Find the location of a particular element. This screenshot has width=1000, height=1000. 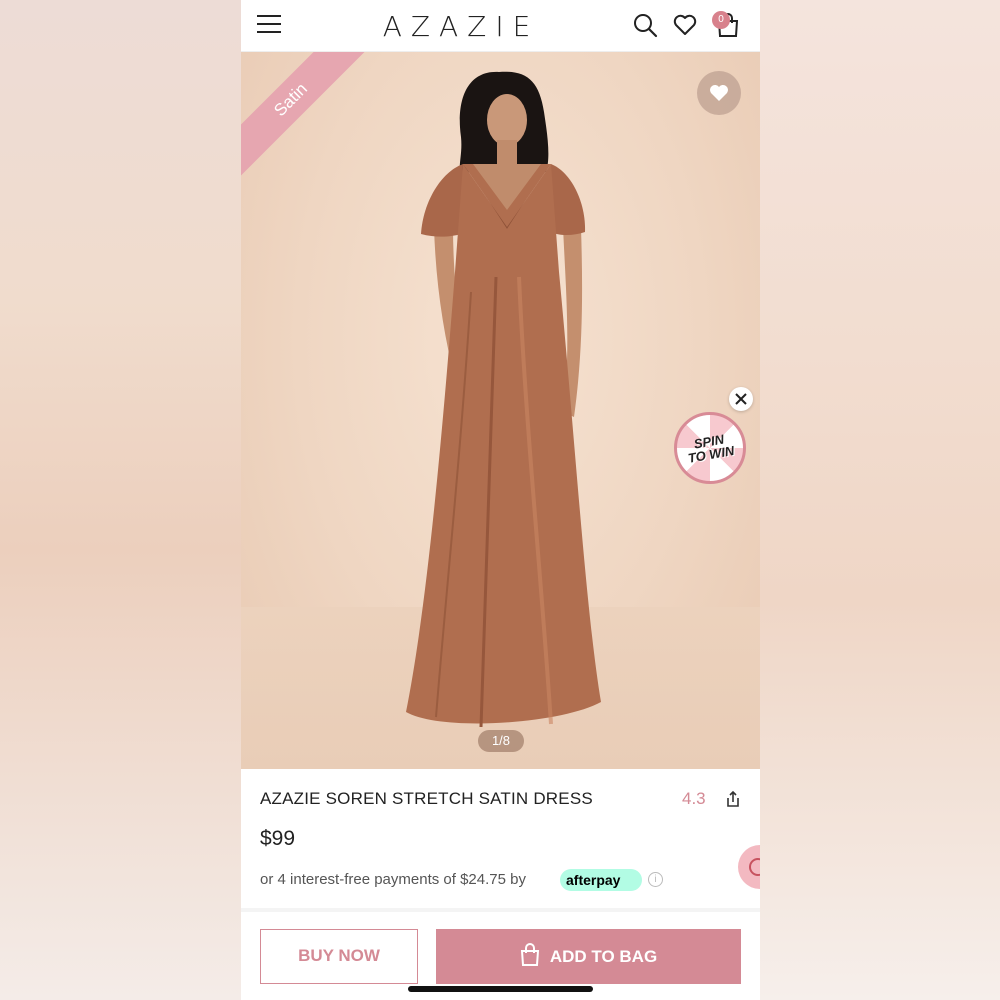

close-promo-button is located at coordinates (741, 399).